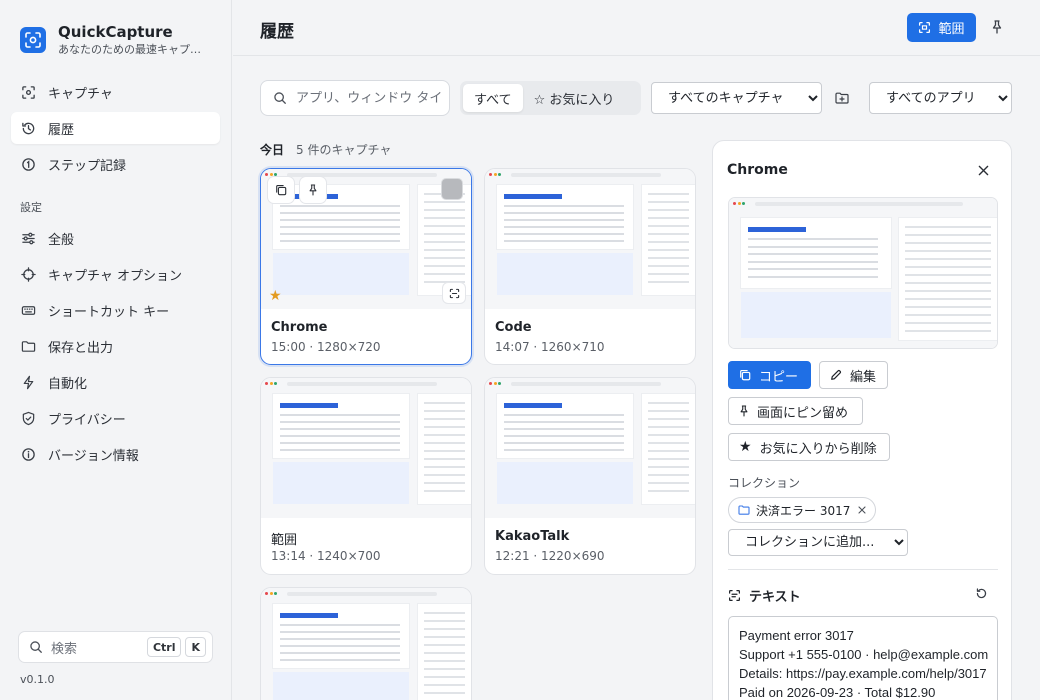 This screenshot has height=700, width=1040. I want to click on collection-chip: 決済エラー 3017, so click(802, 510).